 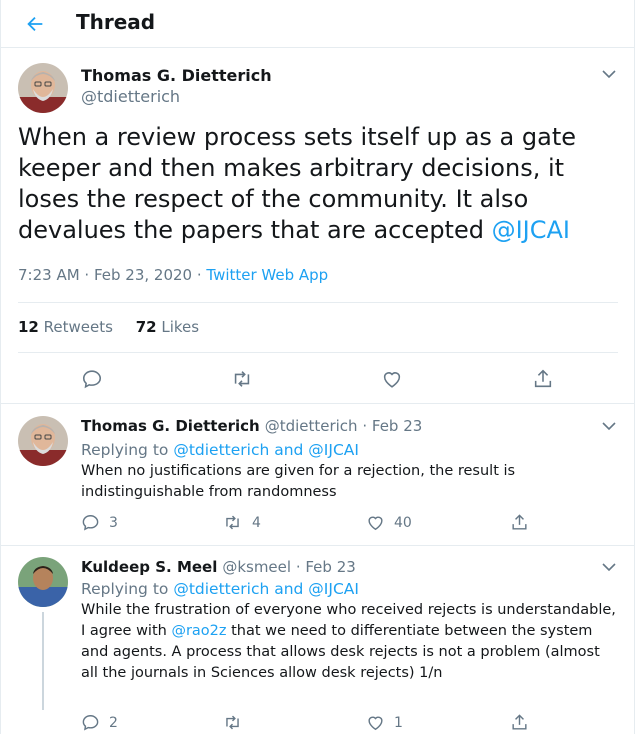 I want to click on page-title: Thread, so click(x=116, y=22).